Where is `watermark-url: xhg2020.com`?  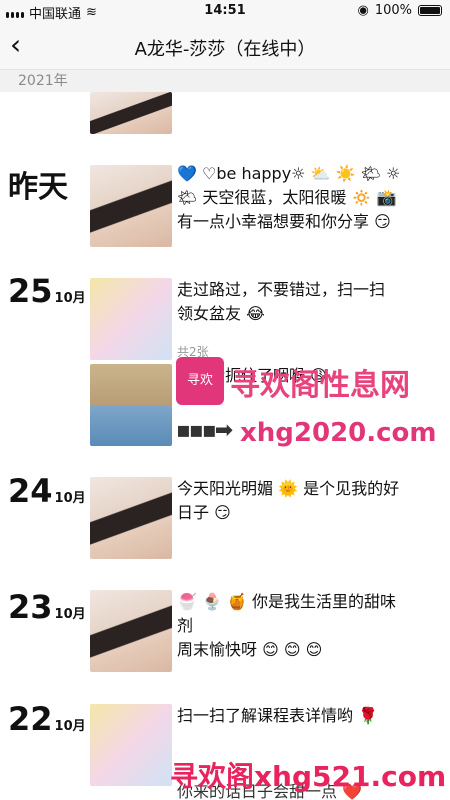
watermark-url: xhg2020.com is located at coordinates (338, 433).